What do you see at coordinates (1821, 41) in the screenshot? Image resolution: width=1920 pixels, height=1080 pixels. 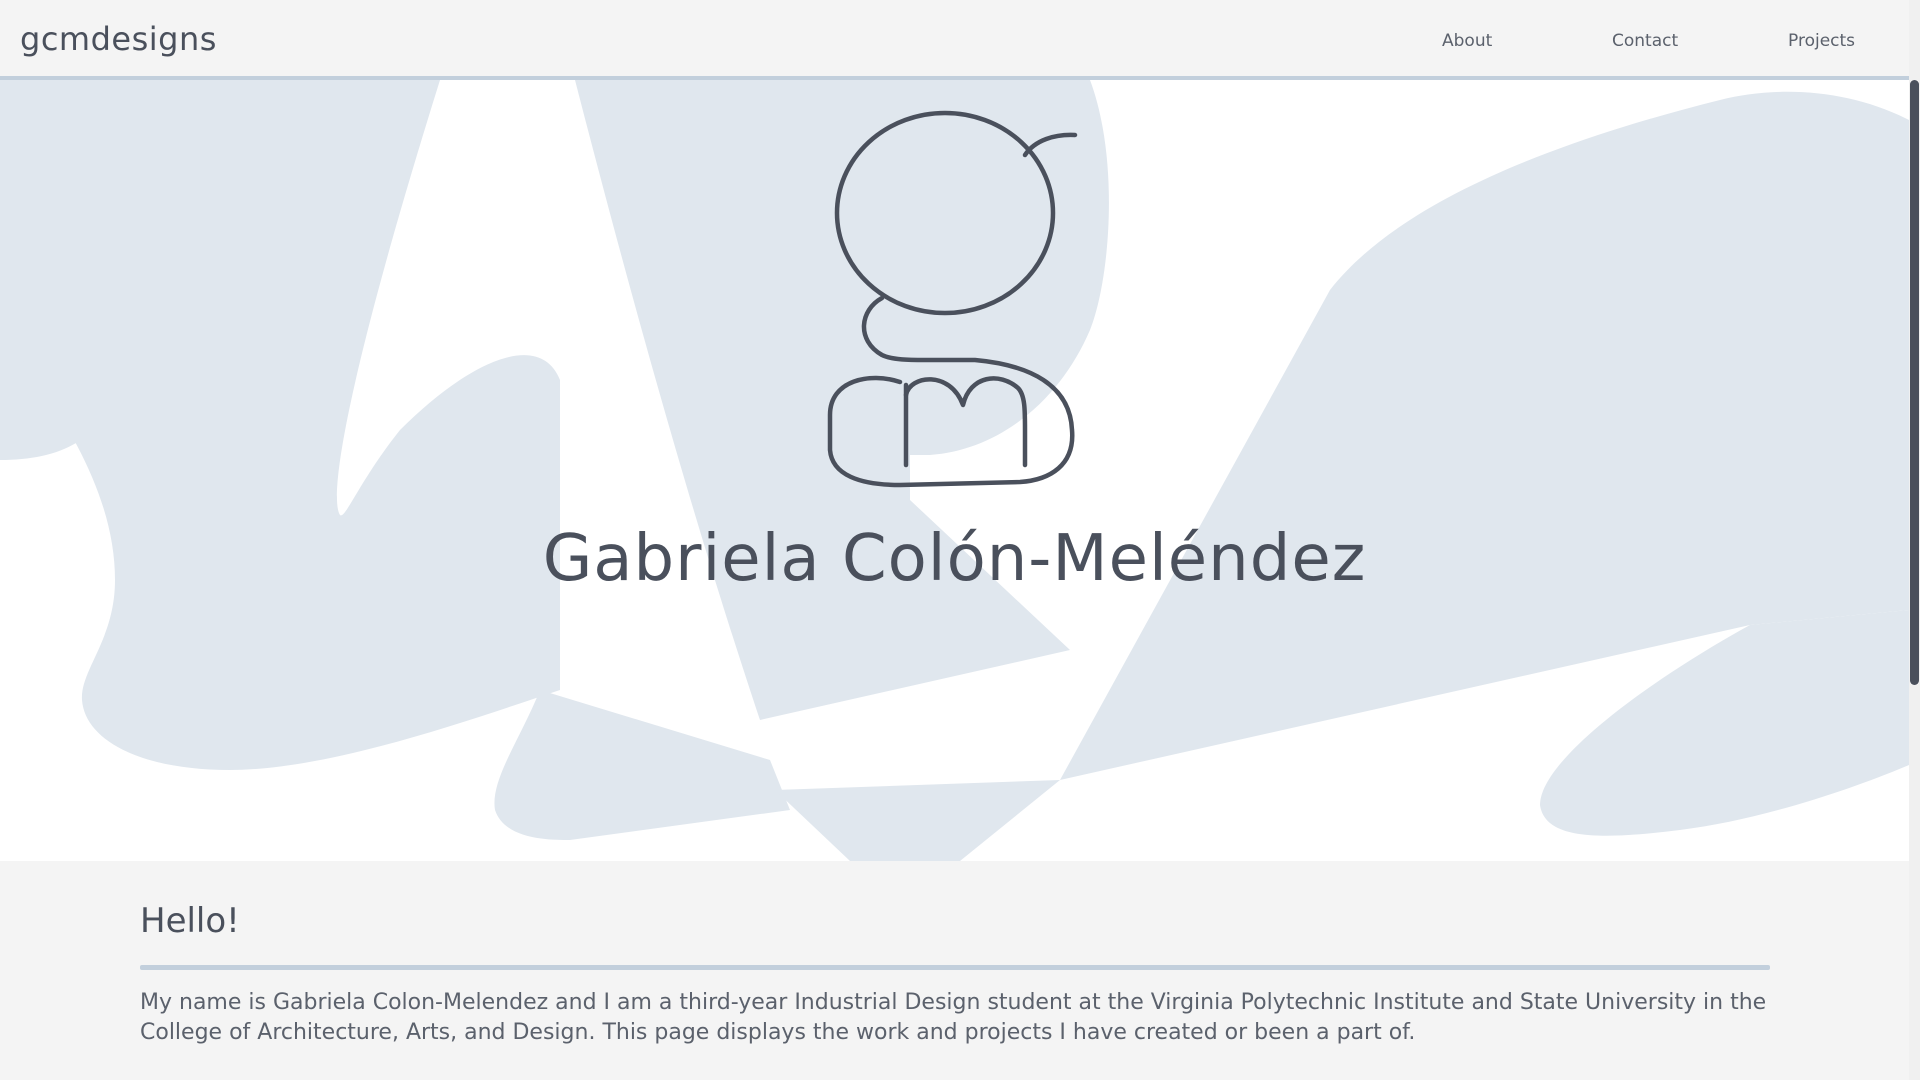 I see `nav-link-projects: Projects` at bounding box center [1821, 41].